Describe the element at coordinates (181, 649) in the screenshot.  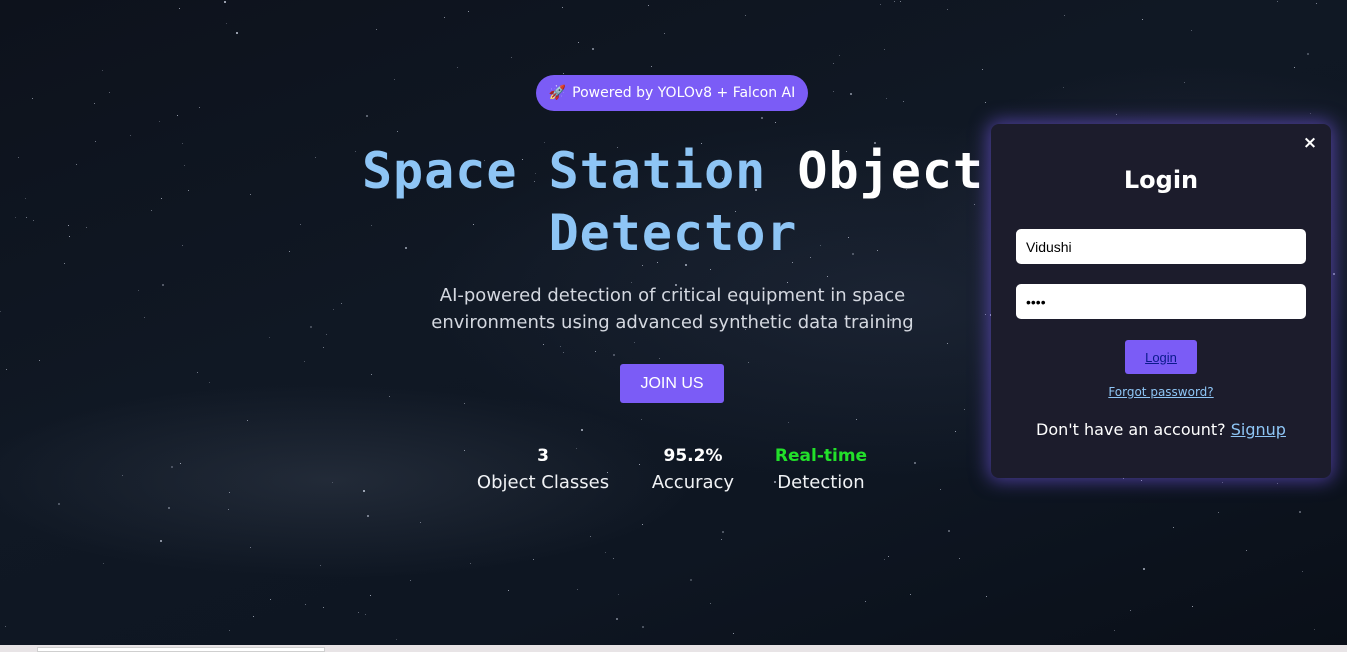
I see `taskbar-tab` at that location.